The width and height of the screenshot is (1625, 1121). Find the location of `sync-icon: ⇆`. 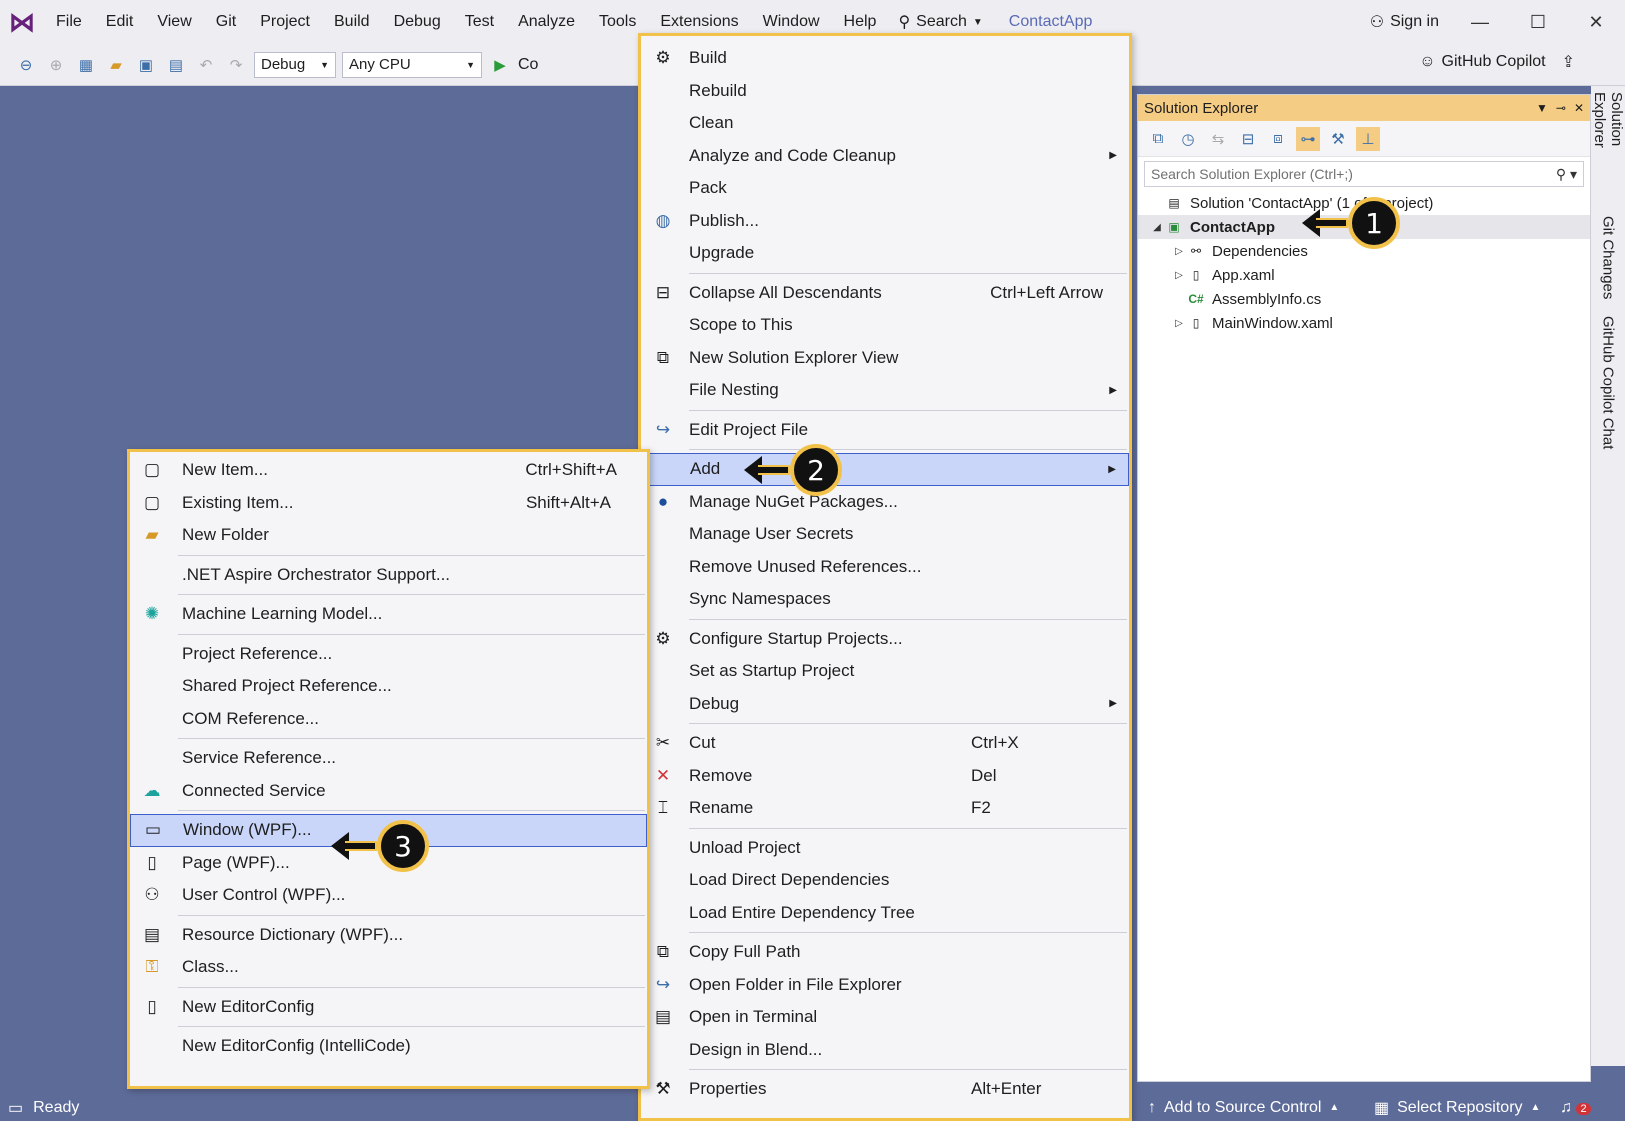

sync-icon: ⇆ is located at coordinates (1218, 139).